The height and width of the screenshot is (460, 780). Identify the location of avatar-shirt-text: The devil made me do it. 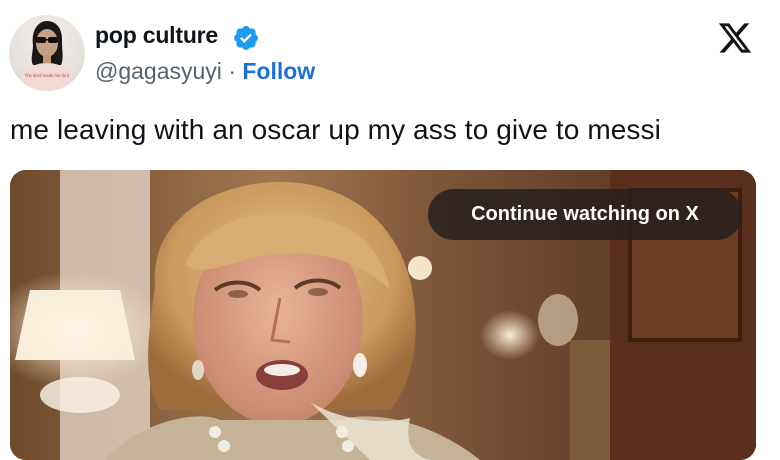
(48, 75).